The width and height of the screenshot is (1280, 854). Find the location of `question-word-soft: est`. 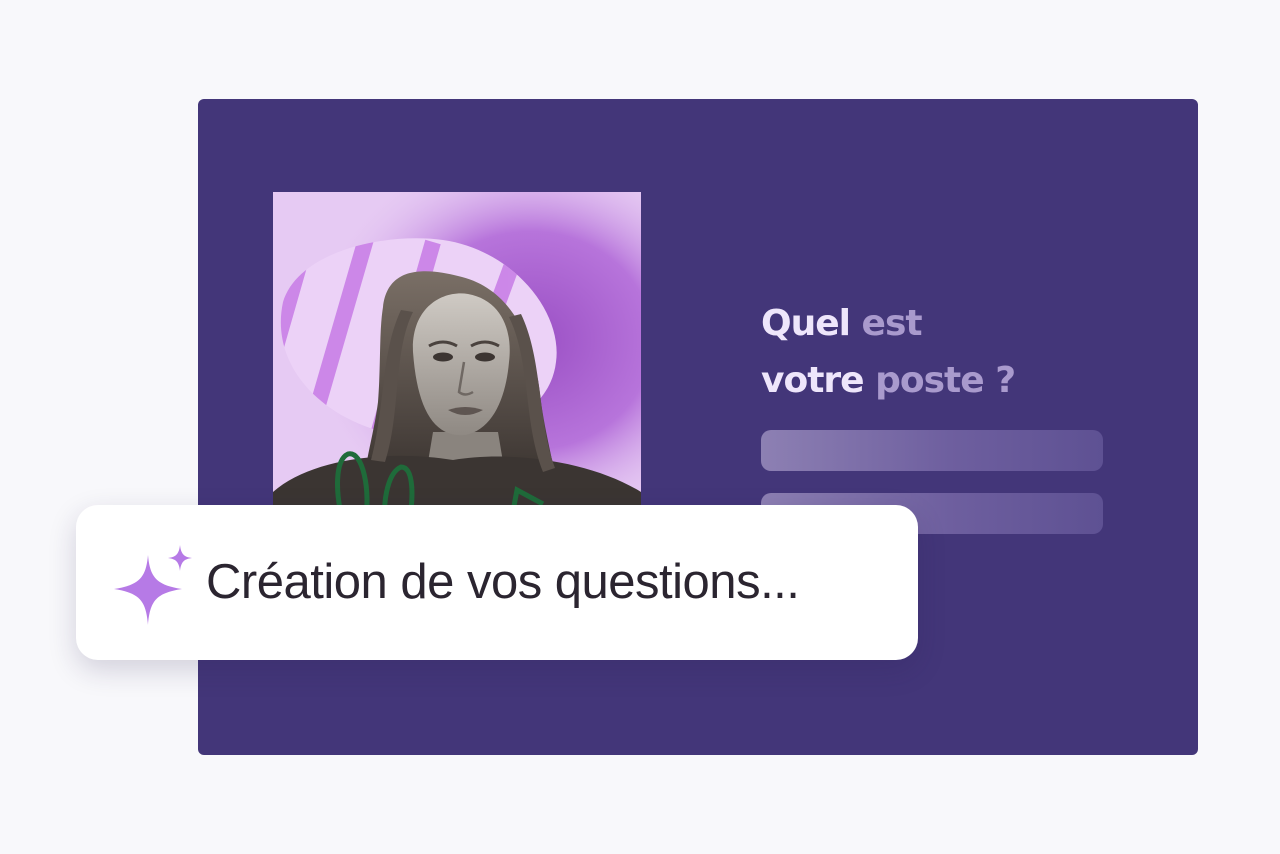

question-word-soft: est is located at coordinates (886, 323).